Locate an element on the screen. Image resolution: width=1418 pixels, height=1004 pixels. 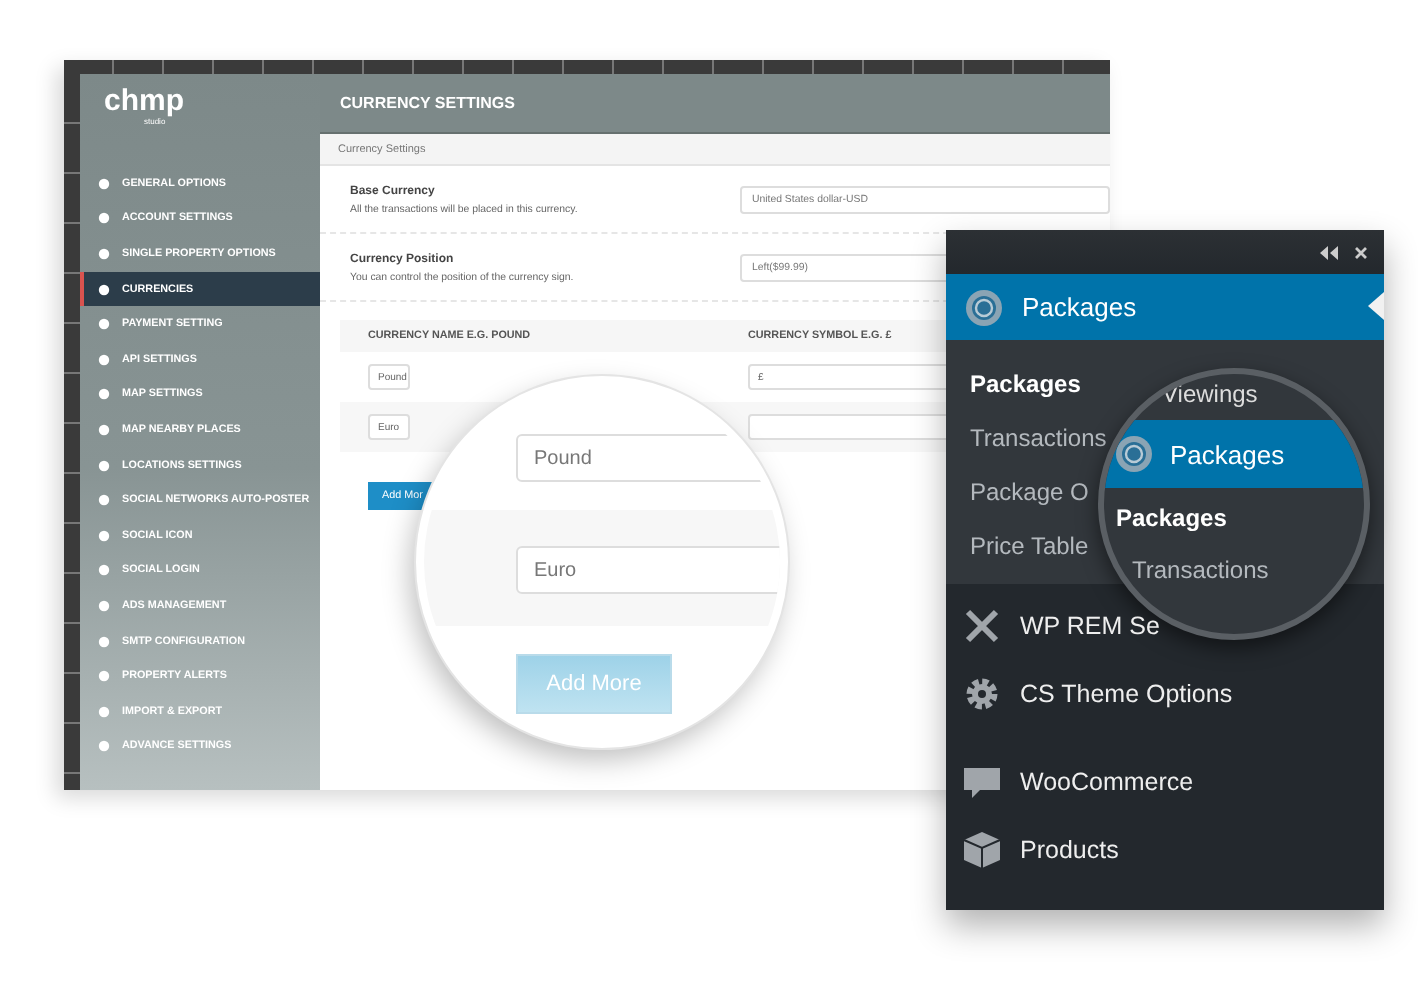
tools-icon is located at coordinates (982, 626).